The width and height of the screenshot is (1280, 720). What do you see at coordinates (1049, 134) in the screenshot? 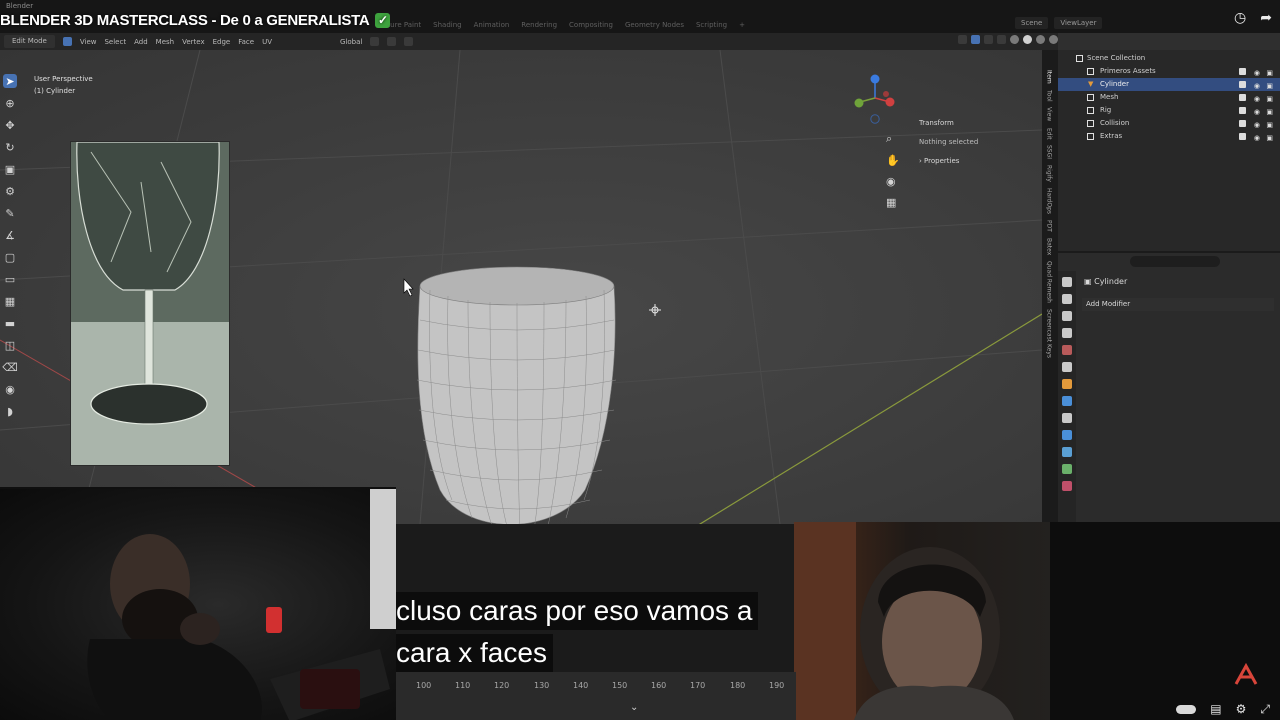
I see `n-tab-edit: Edit` at bounding box center [1049, 134].